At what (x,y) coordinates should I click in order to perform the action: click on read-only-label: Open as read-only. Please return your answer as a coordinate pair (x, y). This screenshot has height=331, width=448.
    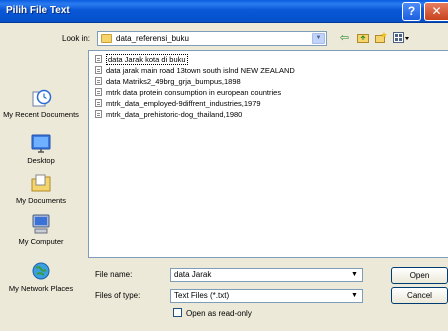
    Looking at the image, I should click on (219, 313).